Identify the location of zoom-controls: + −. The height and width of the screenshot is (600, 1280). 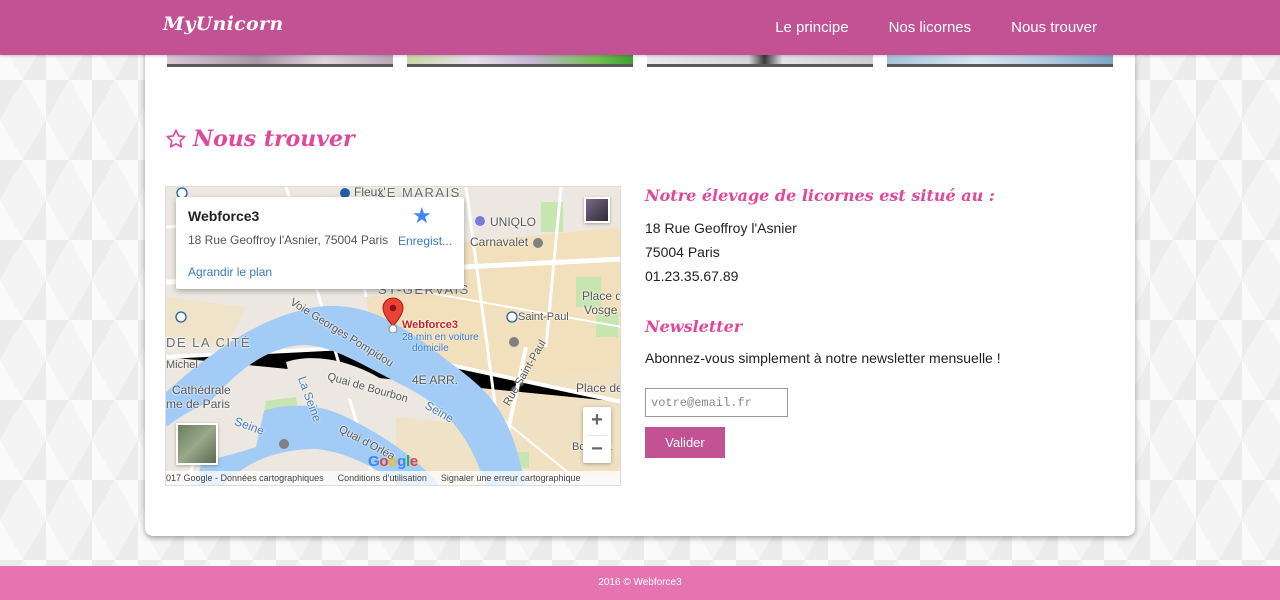
(597, 435).